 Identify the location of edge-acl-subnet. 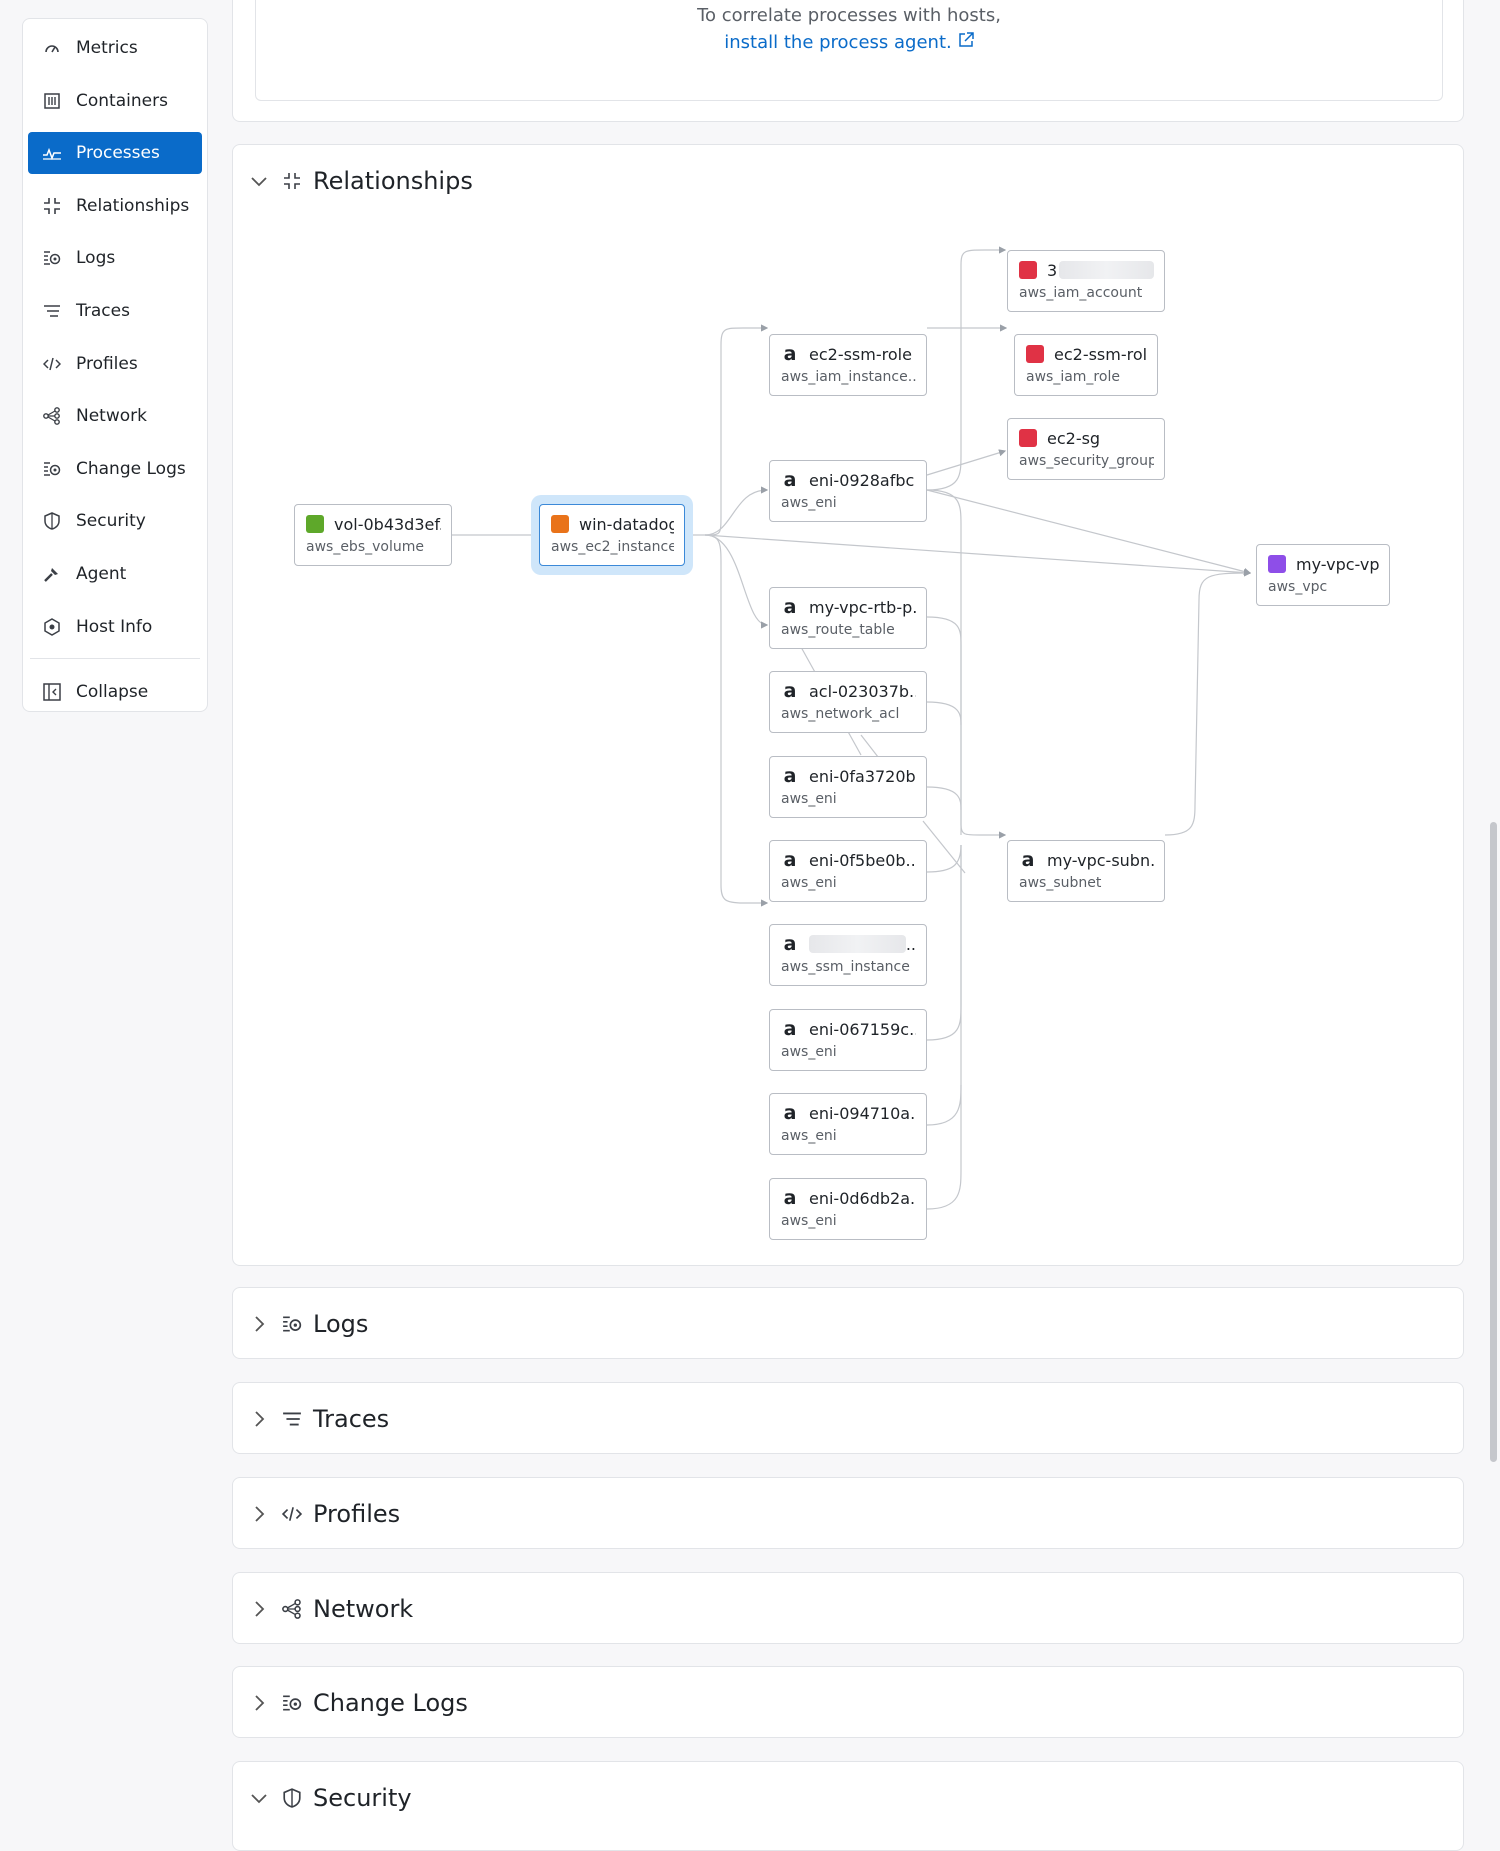
(944, 713).